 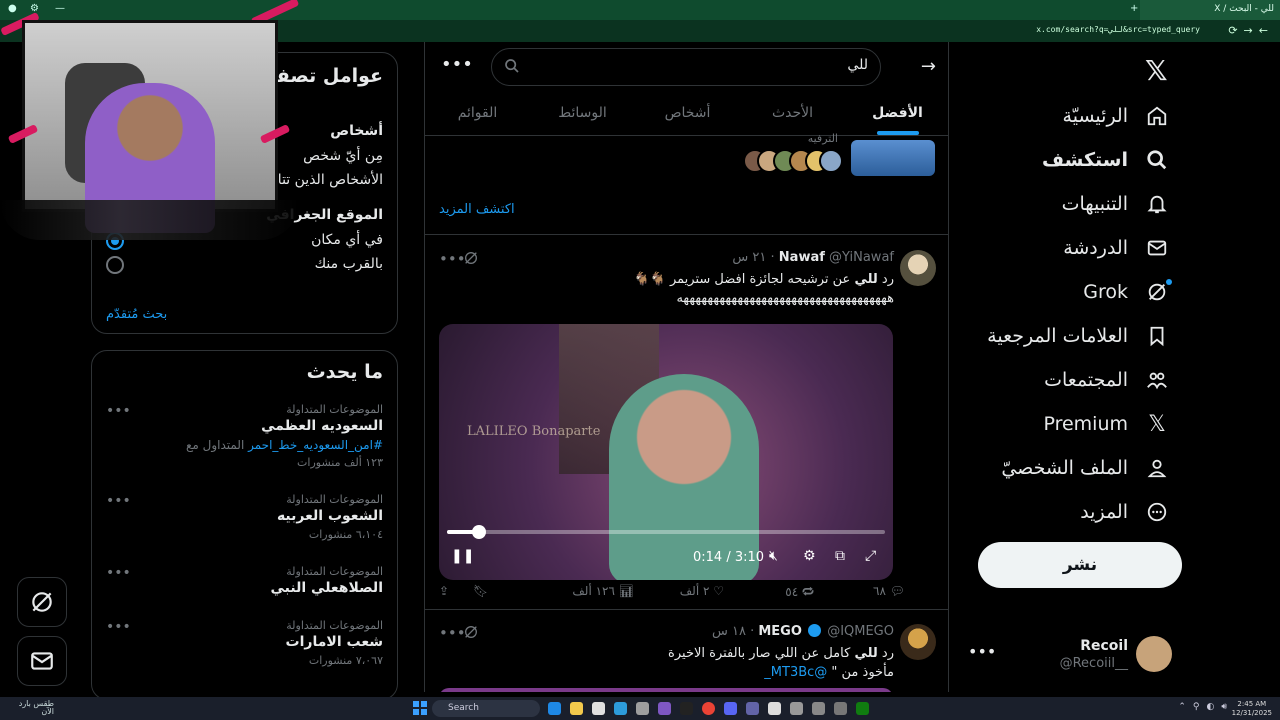 I want to click on taskbar-clock: 2:45 AM 12/31/2025, so click(x=1252, y=709).